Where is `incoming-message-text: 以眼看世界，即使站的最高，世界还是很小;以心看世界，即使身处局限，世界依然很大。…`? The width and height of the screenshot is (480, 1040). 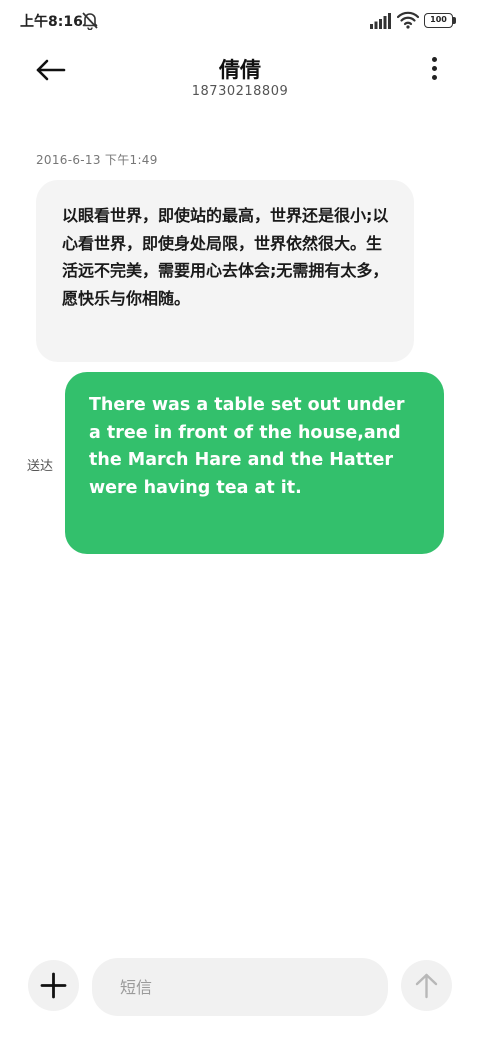
incoming-message-text: 以眼看世界，即使站的最高，世界还是很小;以心看世界，即使身处局限，世界依然很大。… is located at coordinates (225, 257).